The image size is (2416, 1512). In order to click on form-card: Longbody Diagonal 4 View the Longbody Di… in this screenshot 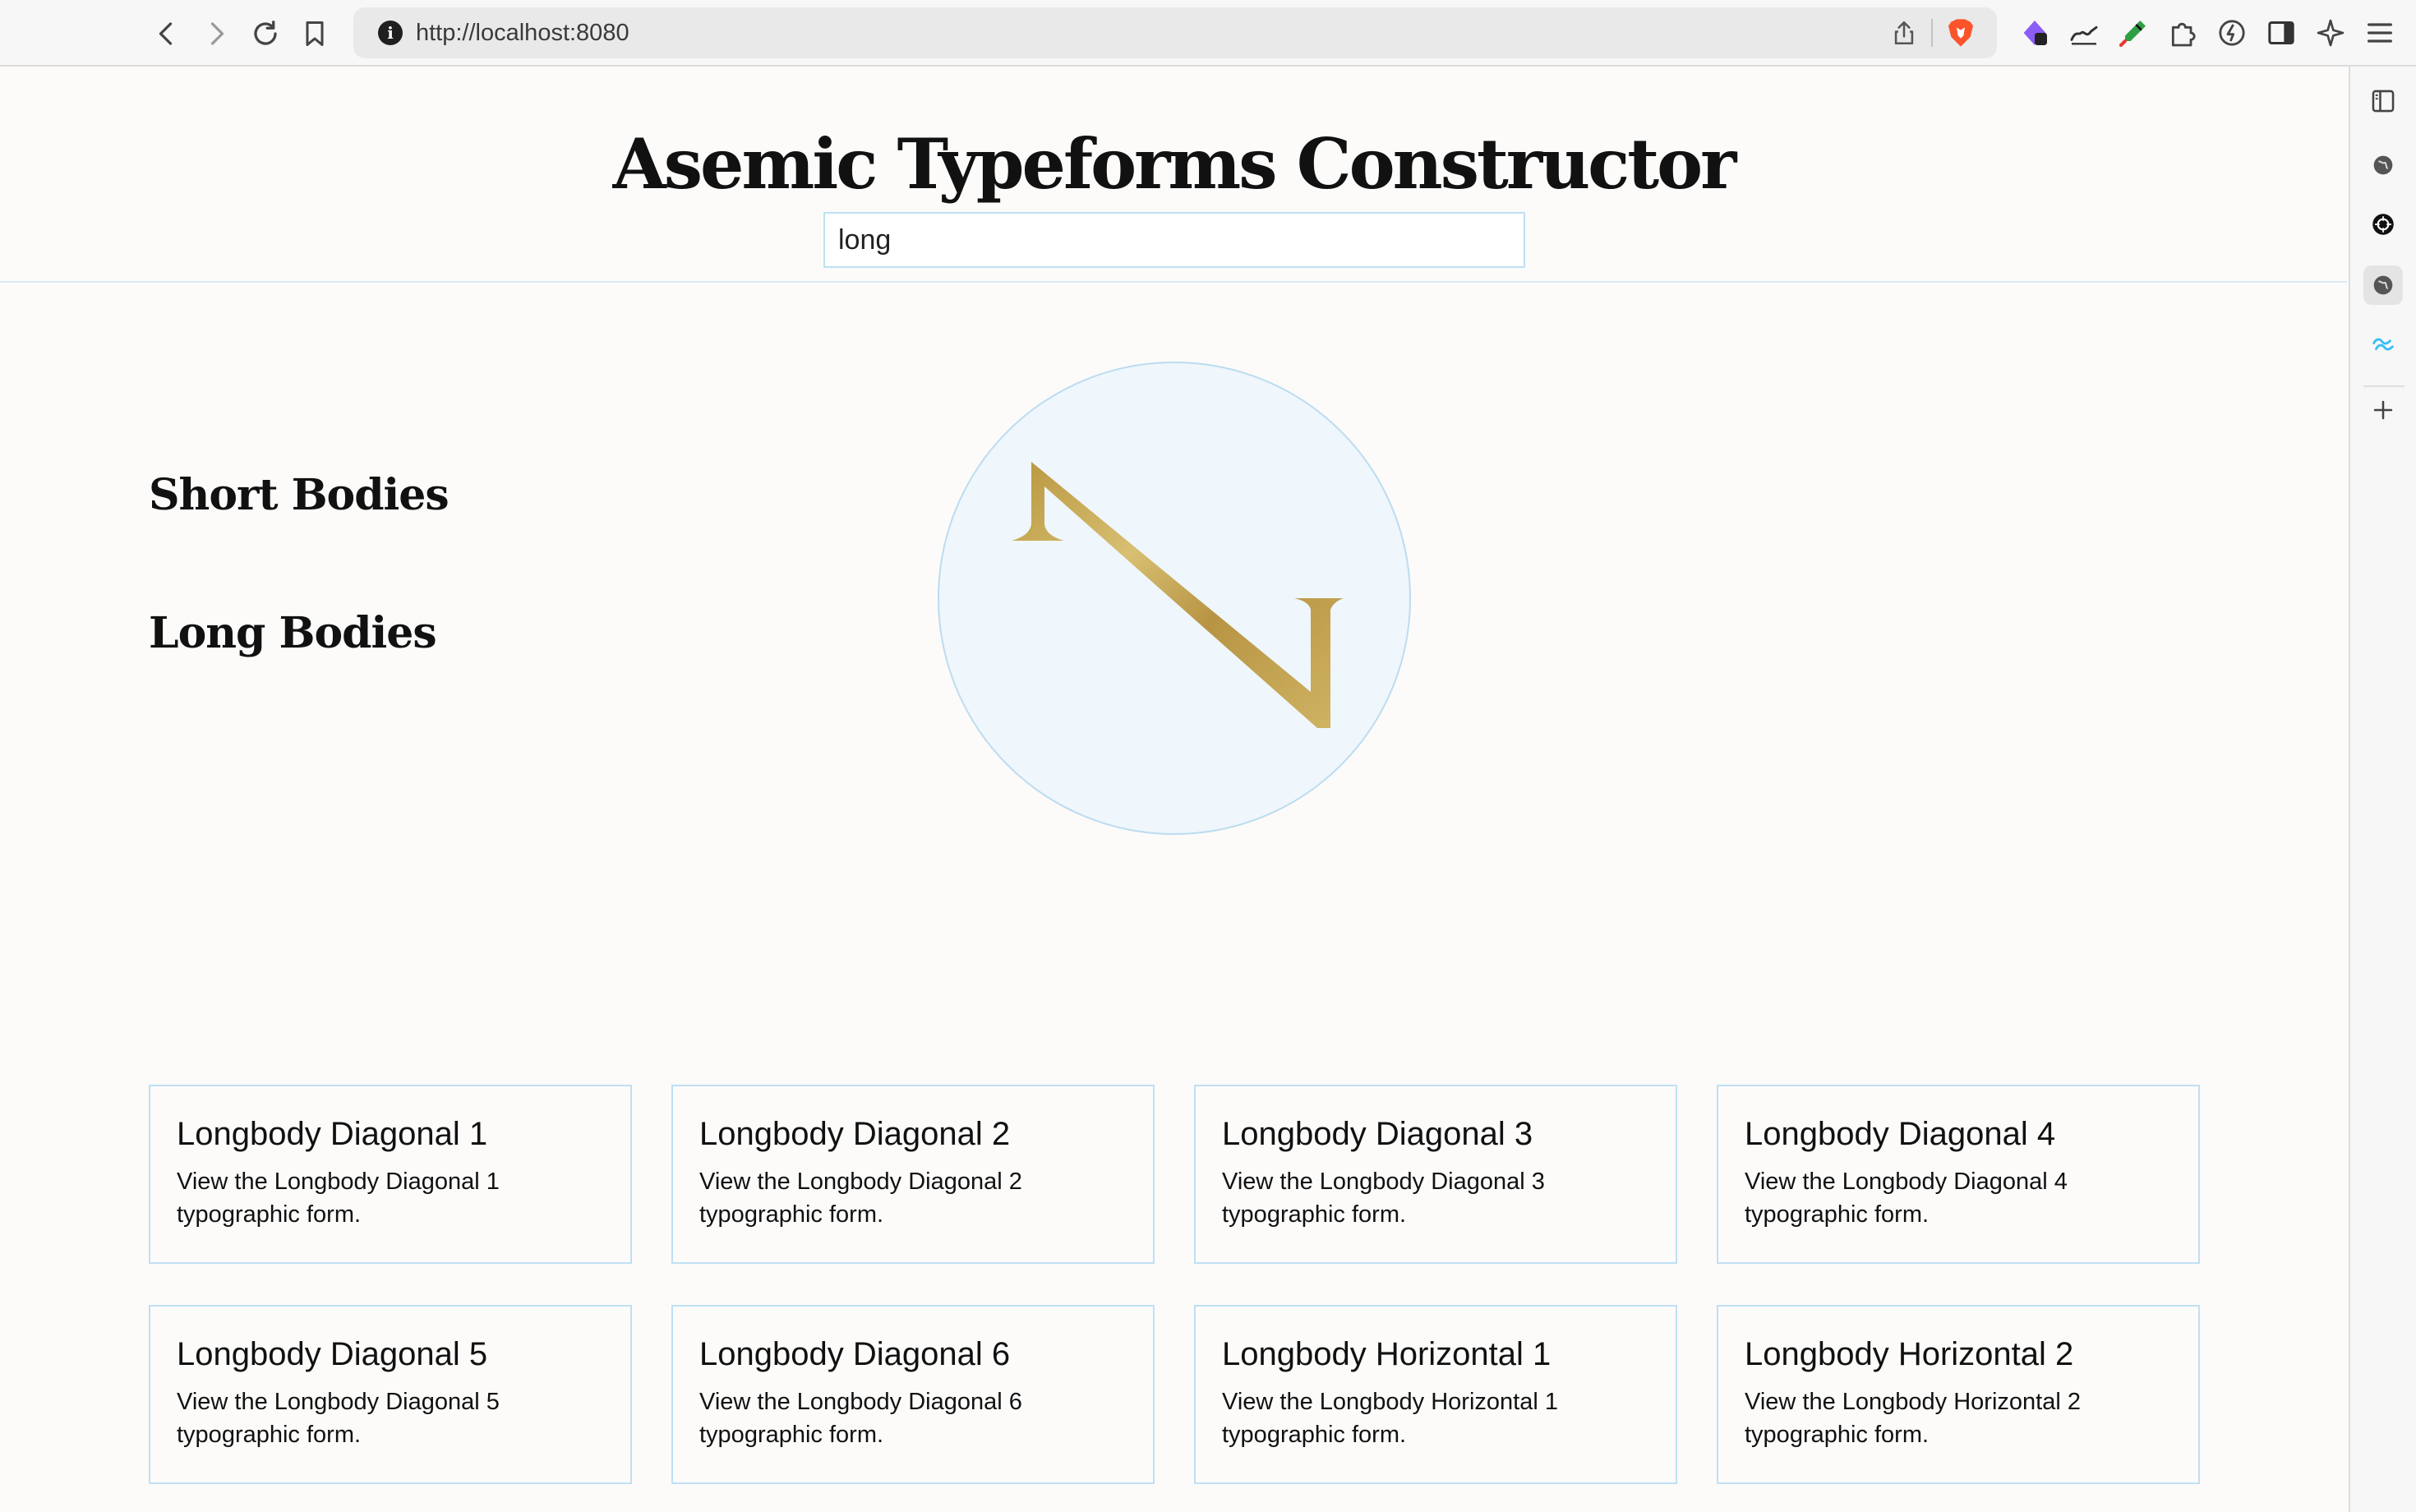, I will do `click(1958, 1175)`.